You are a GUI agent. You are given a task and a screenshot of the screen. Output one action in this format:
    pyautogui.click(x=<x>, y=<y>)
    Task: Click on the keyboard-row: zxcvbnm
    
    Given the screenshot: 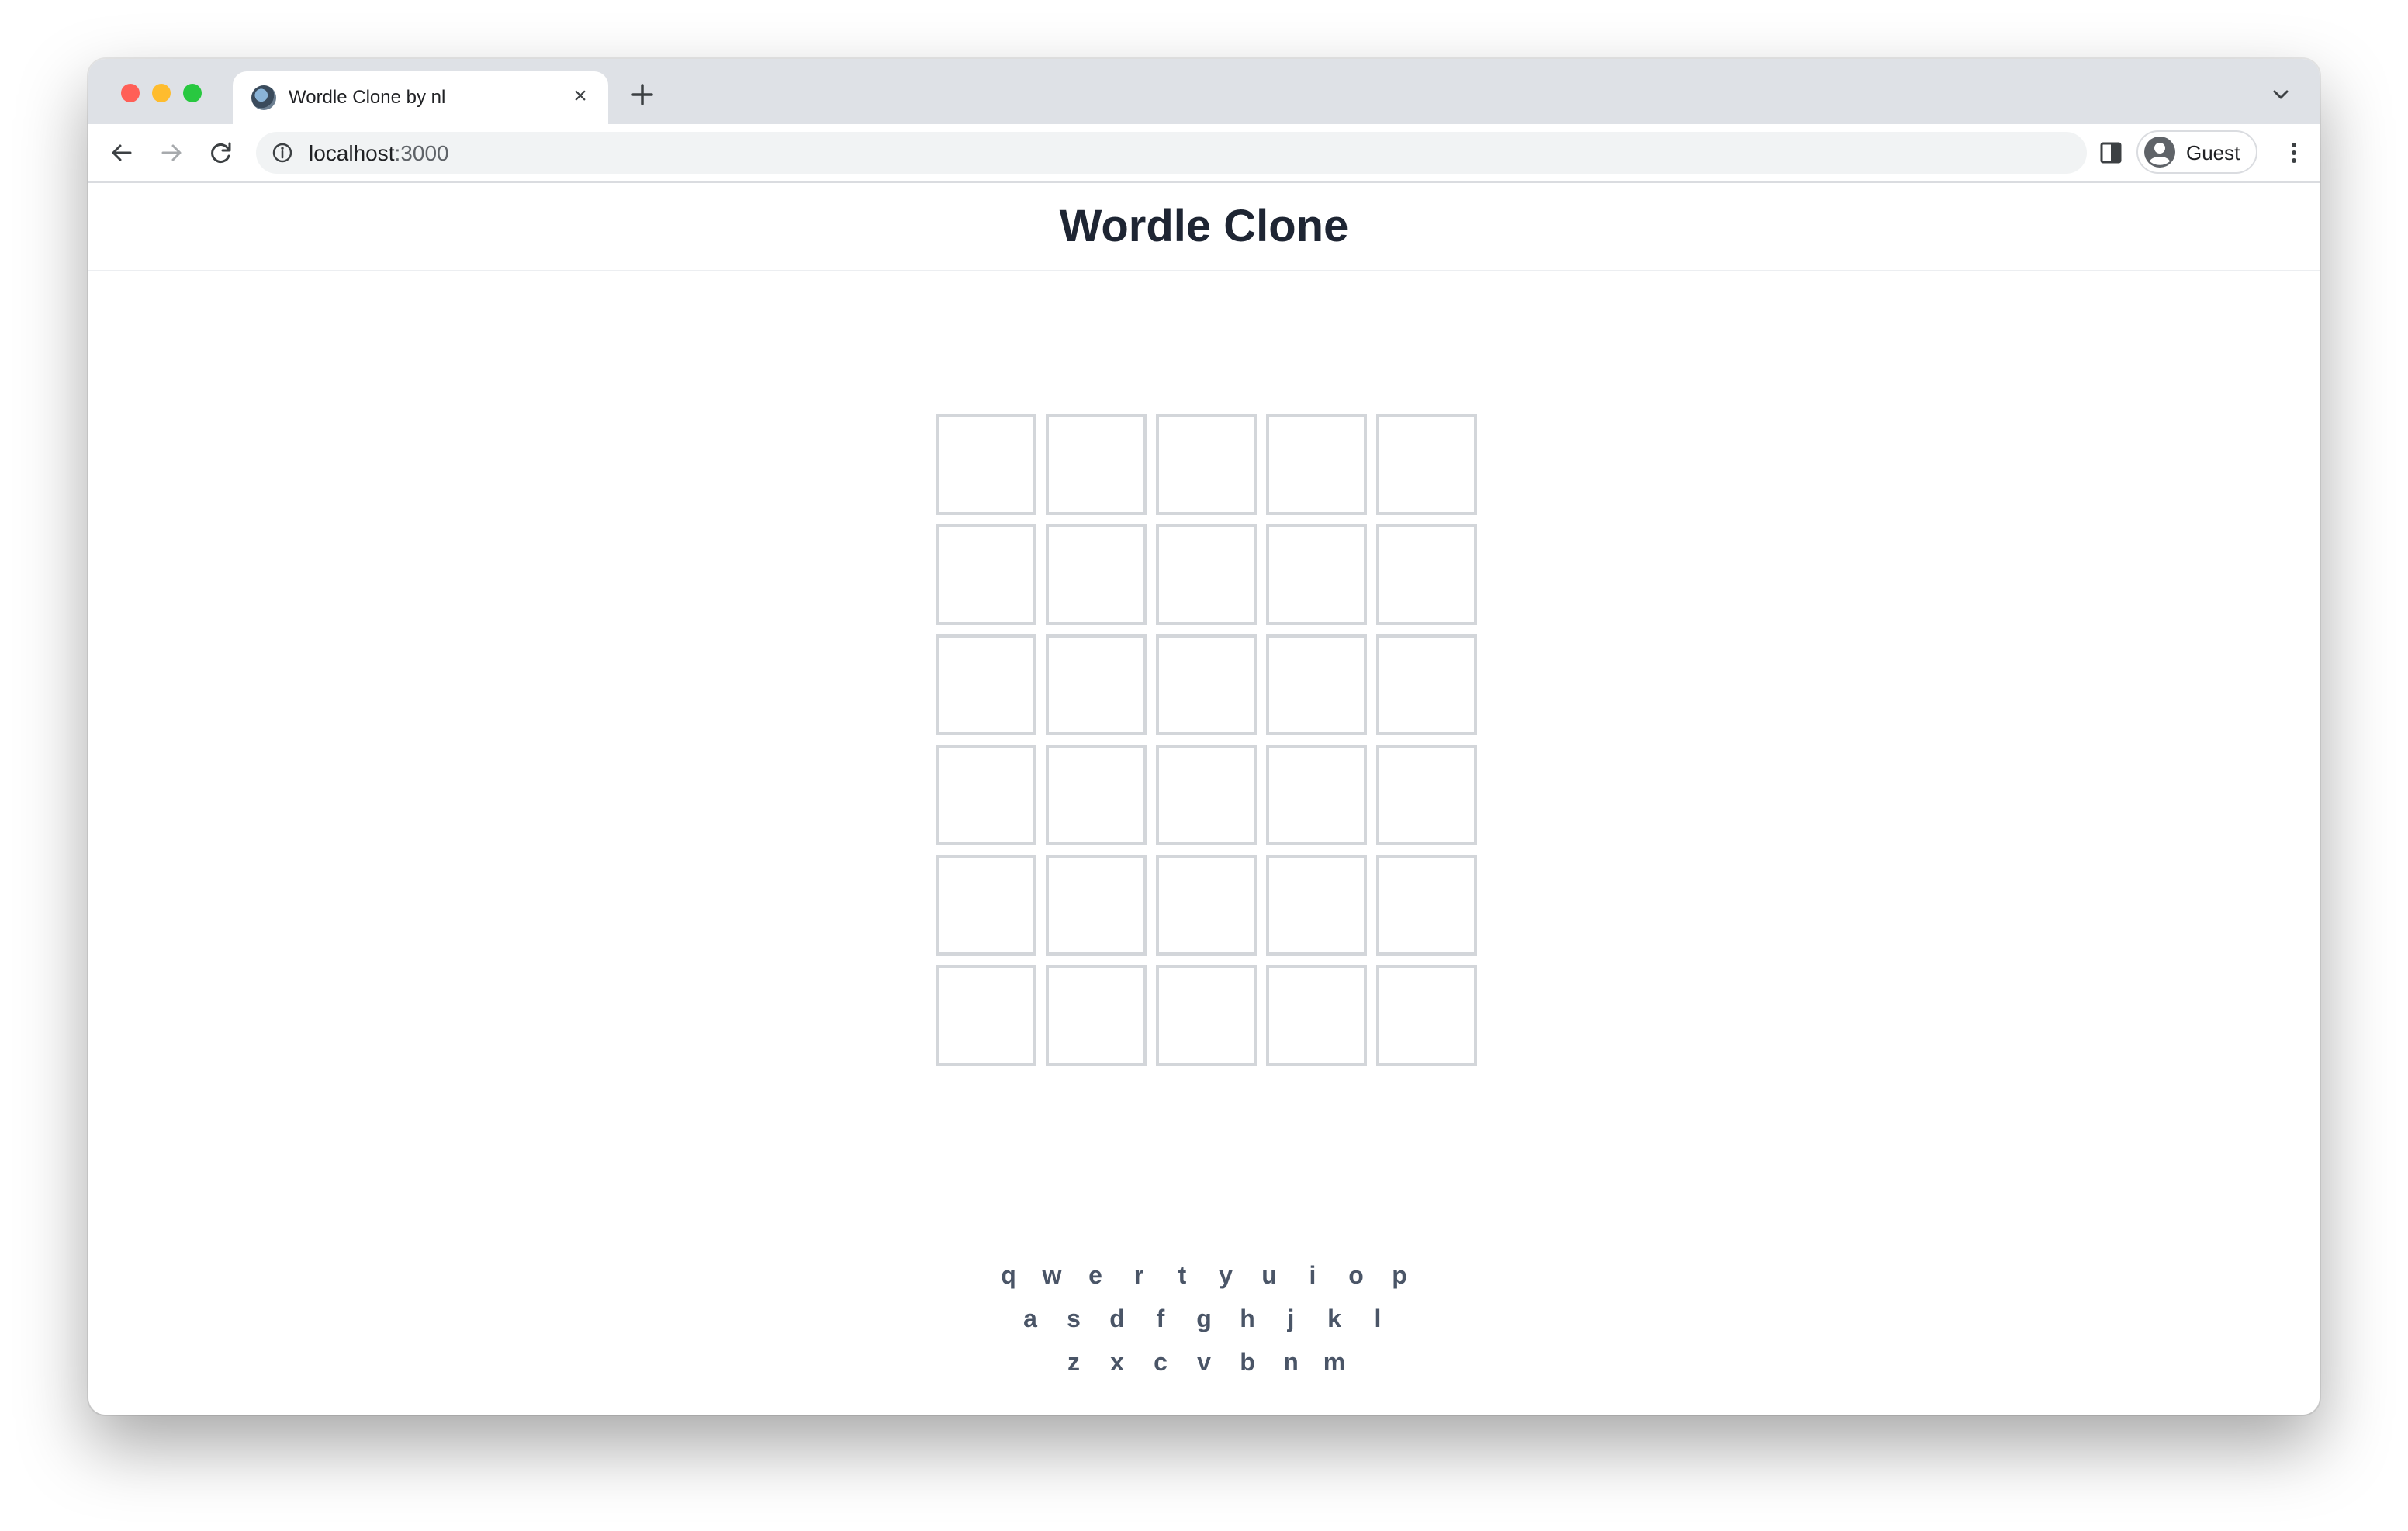 What is the action you would take?
    pyautogui.click(x=1204, y=1362)
    